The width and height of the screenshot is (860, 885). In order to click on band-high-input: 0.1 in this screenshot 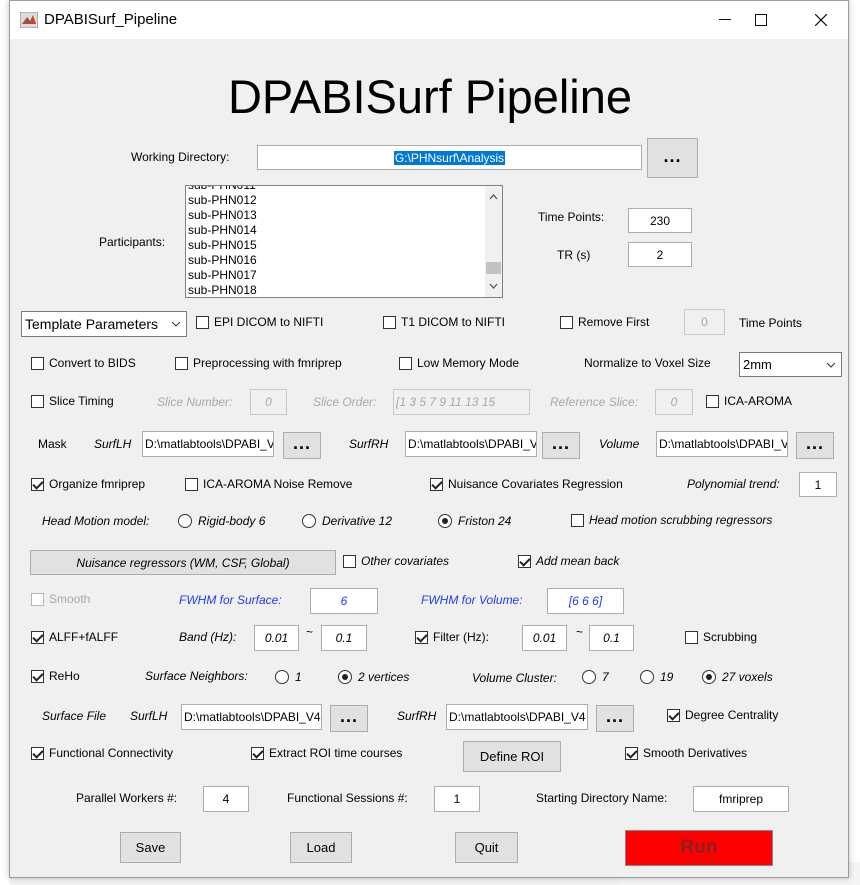, I will do `click(344, 638)`.